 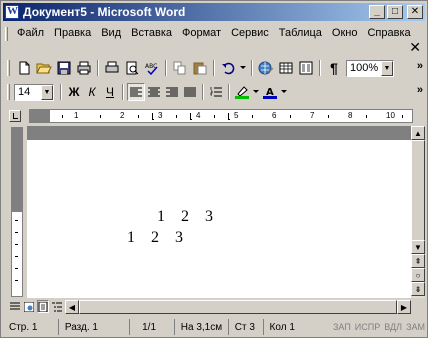 I want to click on select-browse-object-icon: ○, so click(x=418, y=275).